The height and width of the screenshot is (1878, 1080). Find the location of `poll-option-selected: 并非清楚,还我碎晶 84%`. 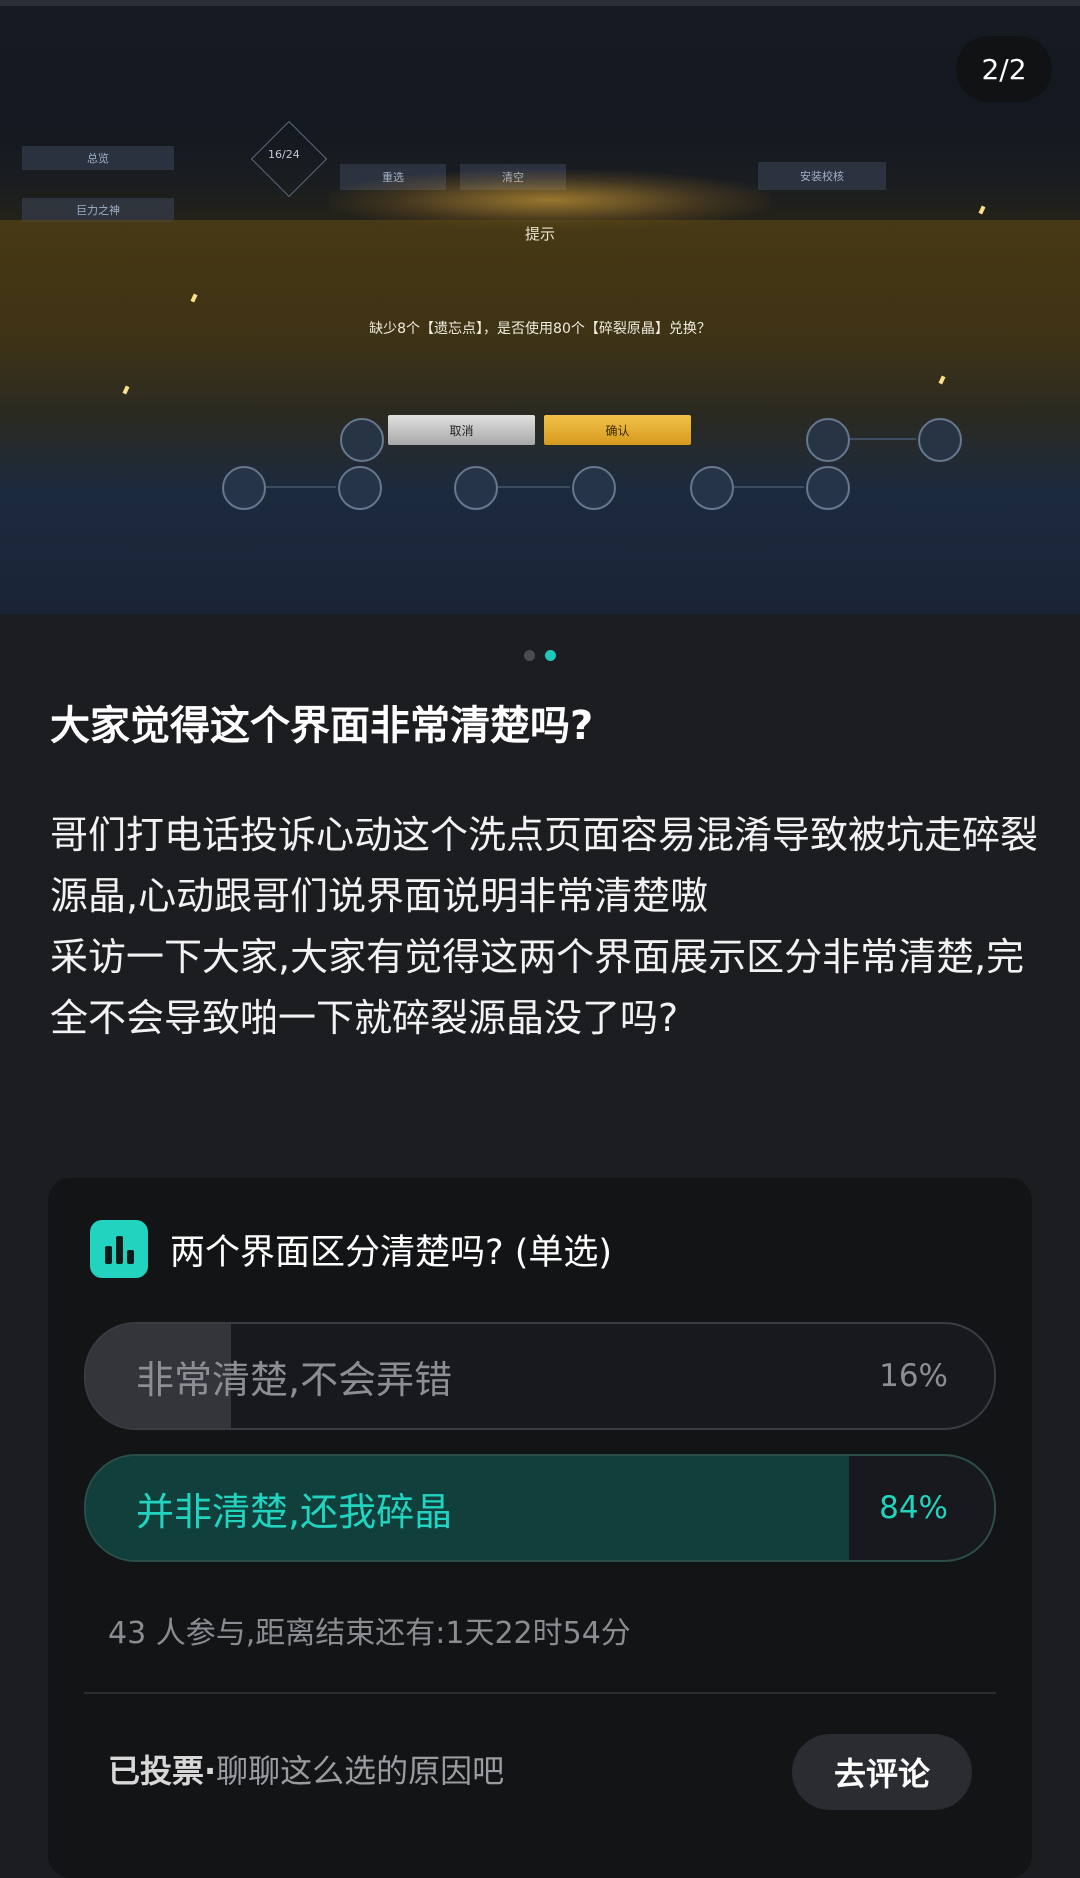

poll-option-selected: 并非清楚,还我碎晶 84% is located at coordinates (540, 1508).